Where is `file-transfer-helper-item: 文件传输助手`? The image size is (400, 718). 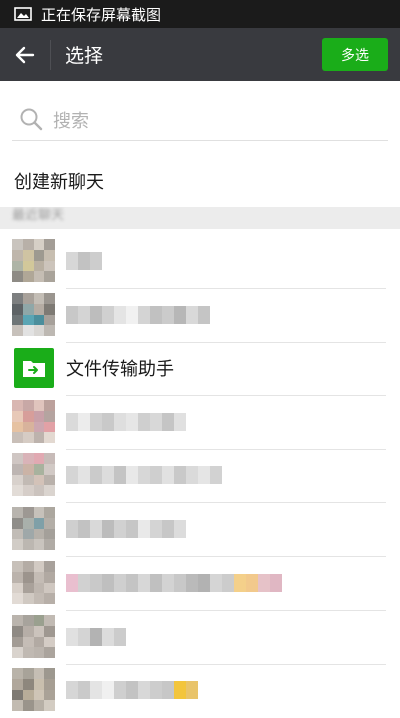
file-transfer-helper-item: 文件传输助手 is located at coordinates (200, 368).